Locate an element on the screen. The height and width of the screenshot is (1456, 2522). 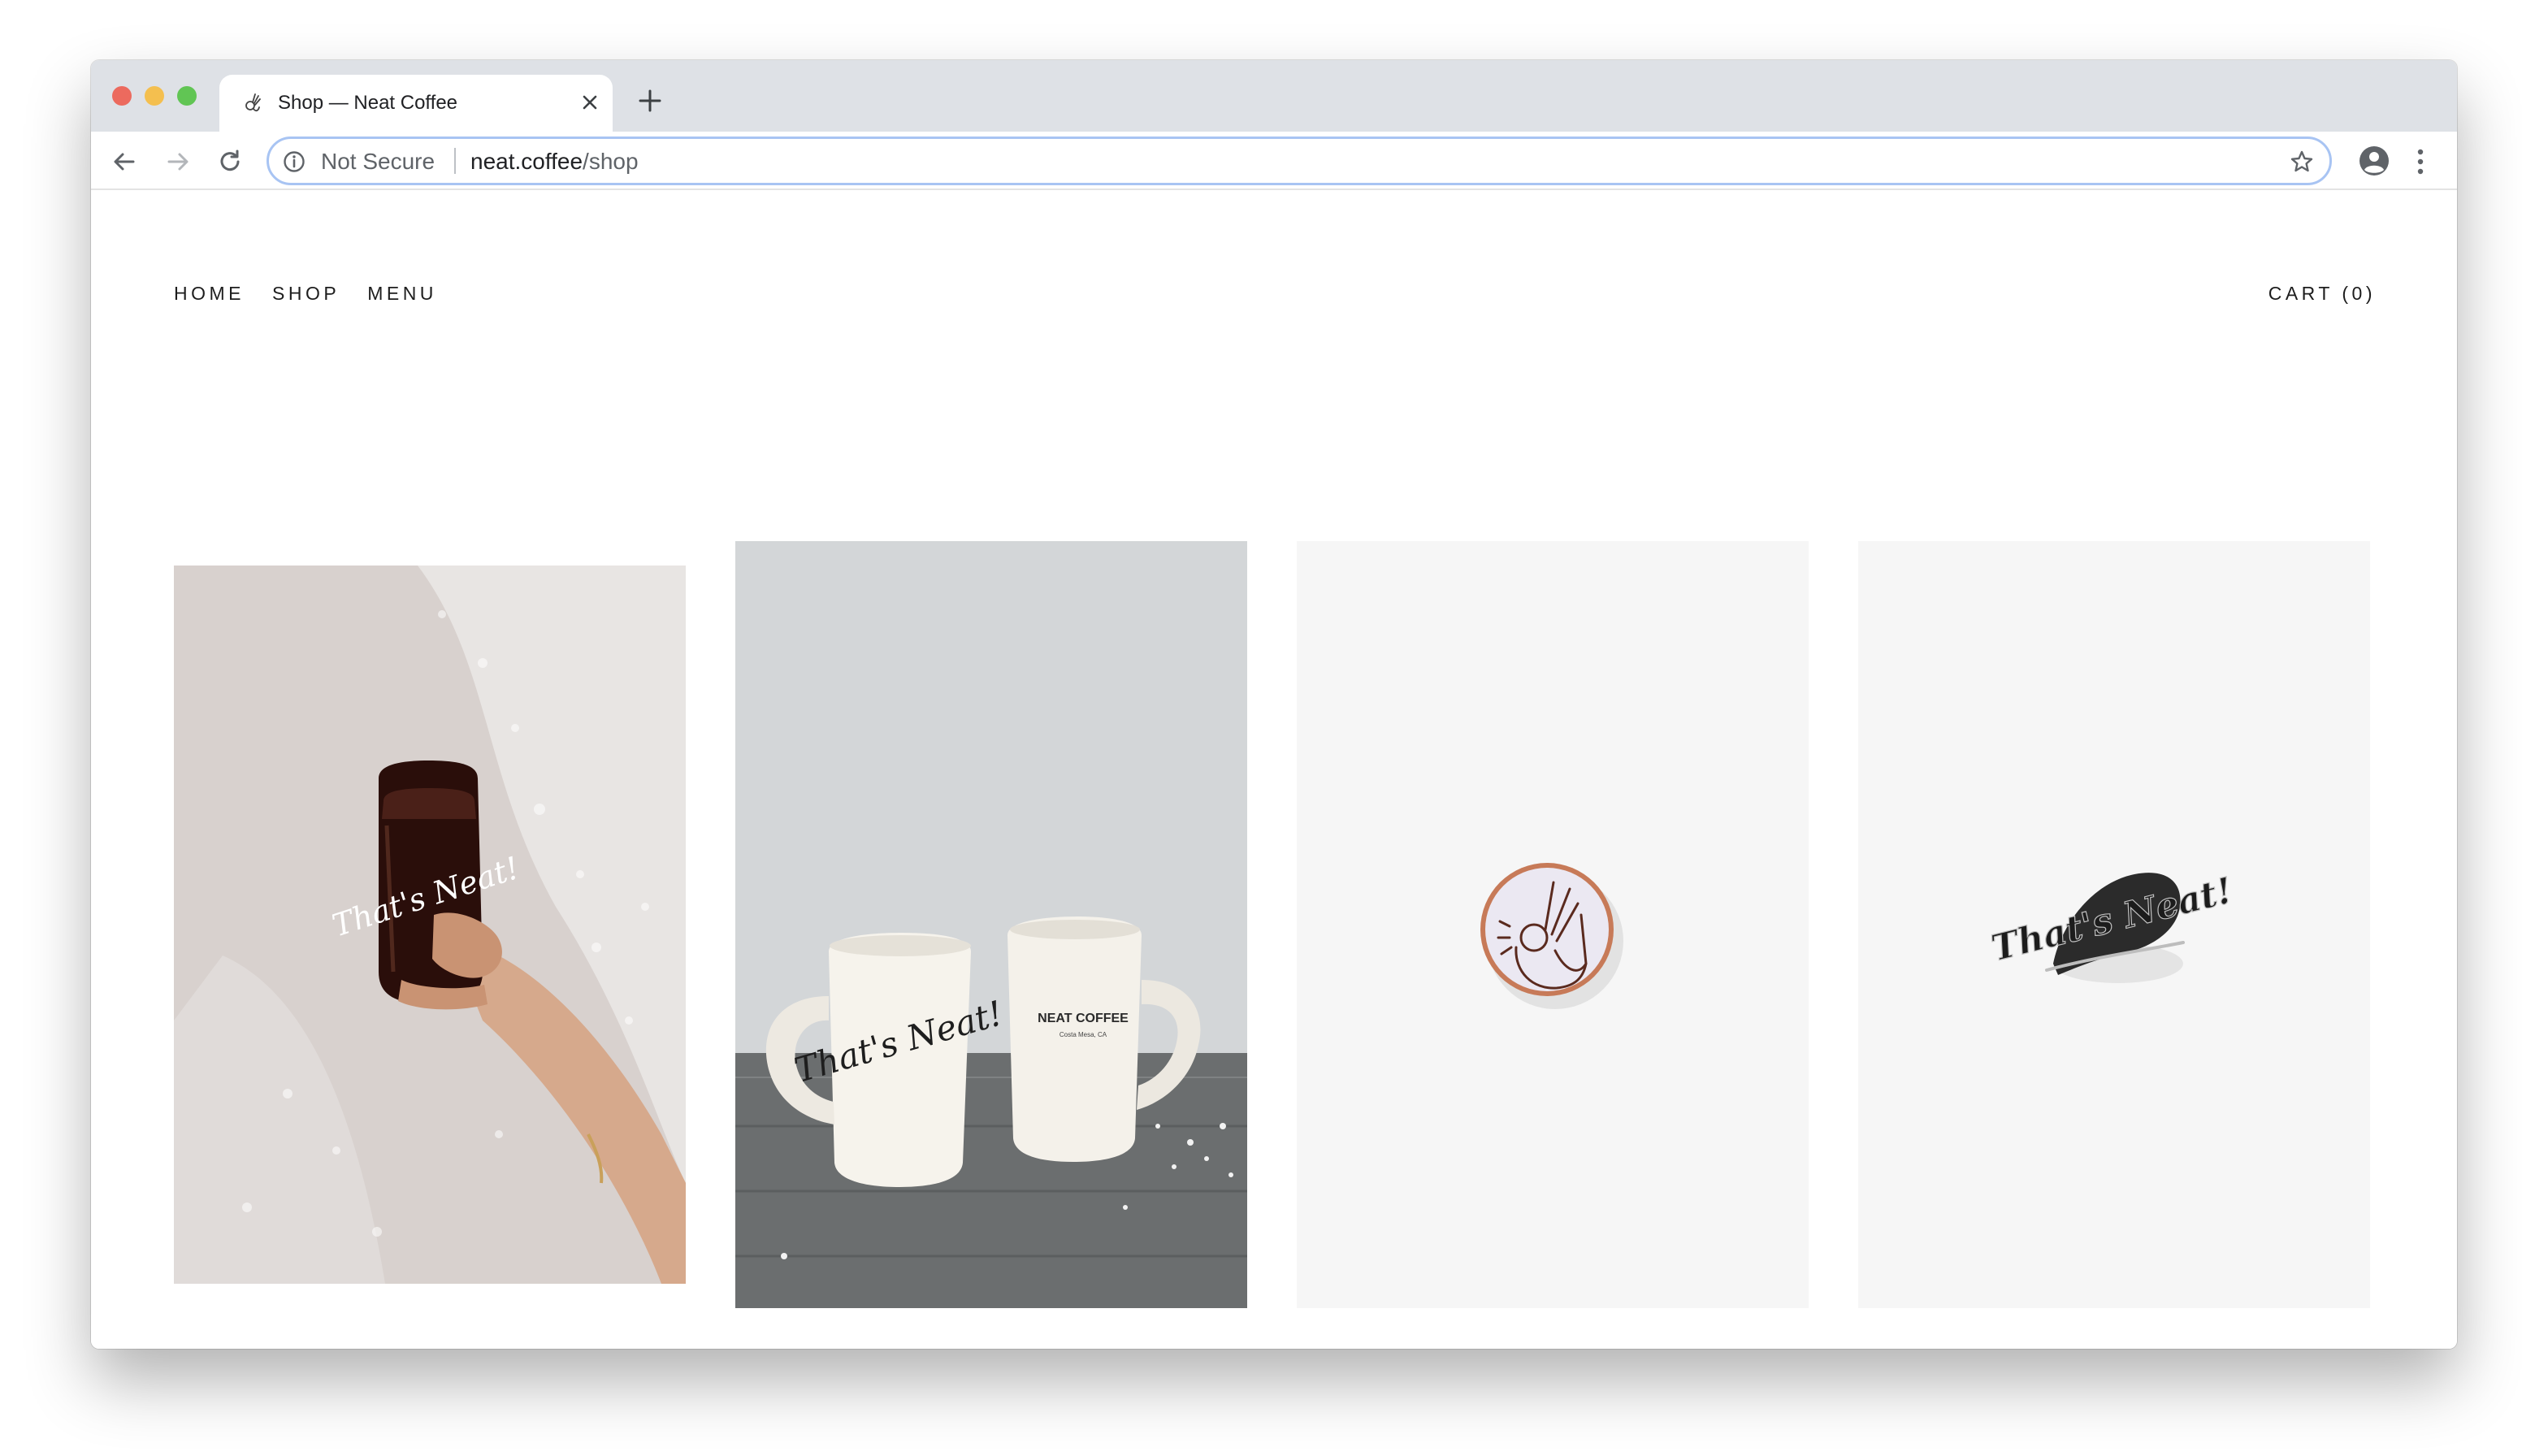
product-image-ok-hand-pin is located at coordinates (1551, 936).